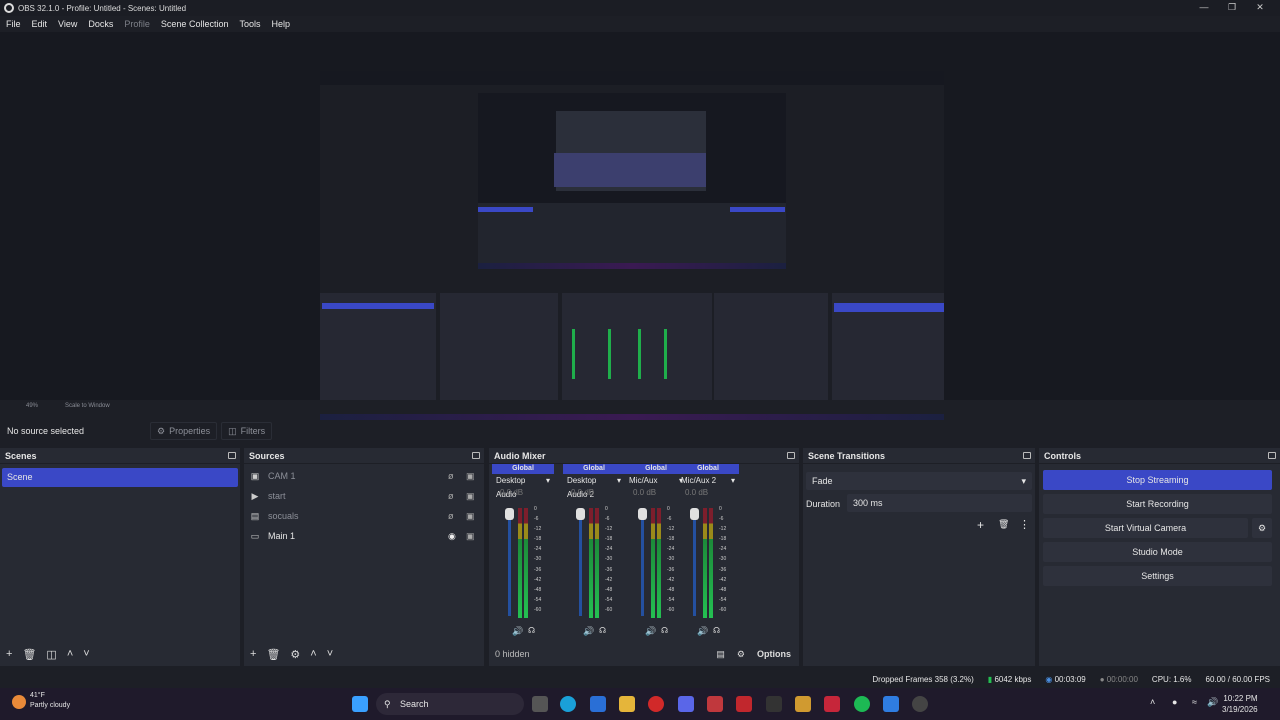 This screenshot has width=1280, height=720. I want to click on task-view-icon, so click(540, 704).